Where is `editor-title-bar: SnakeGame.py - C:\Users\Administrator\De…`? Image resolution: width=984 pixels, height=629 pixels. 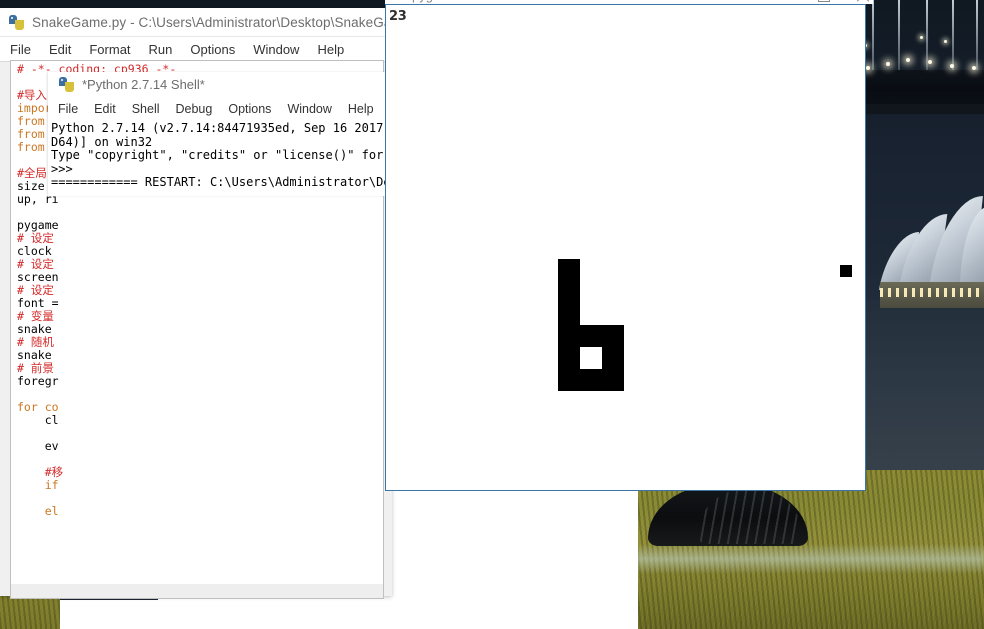
editor-title-bar: SnakeGame.py - C:\Users\Administrator\De… is located at coordinates (196, 22).